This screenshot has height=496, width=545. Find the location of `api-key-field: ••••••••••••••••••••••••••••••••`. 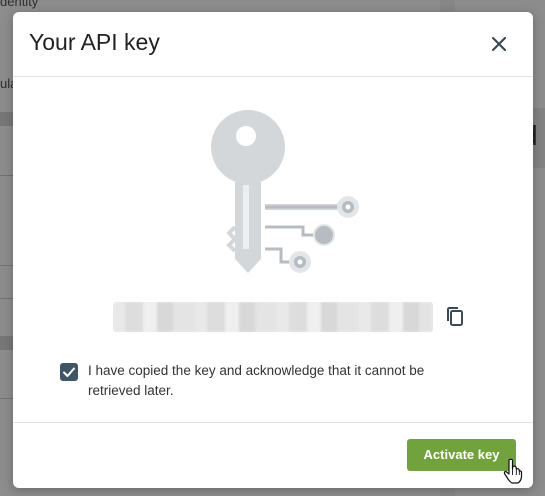

api-key-field: •••••••••••••••••••••••••••••••• is located at coordinates (273, 317).